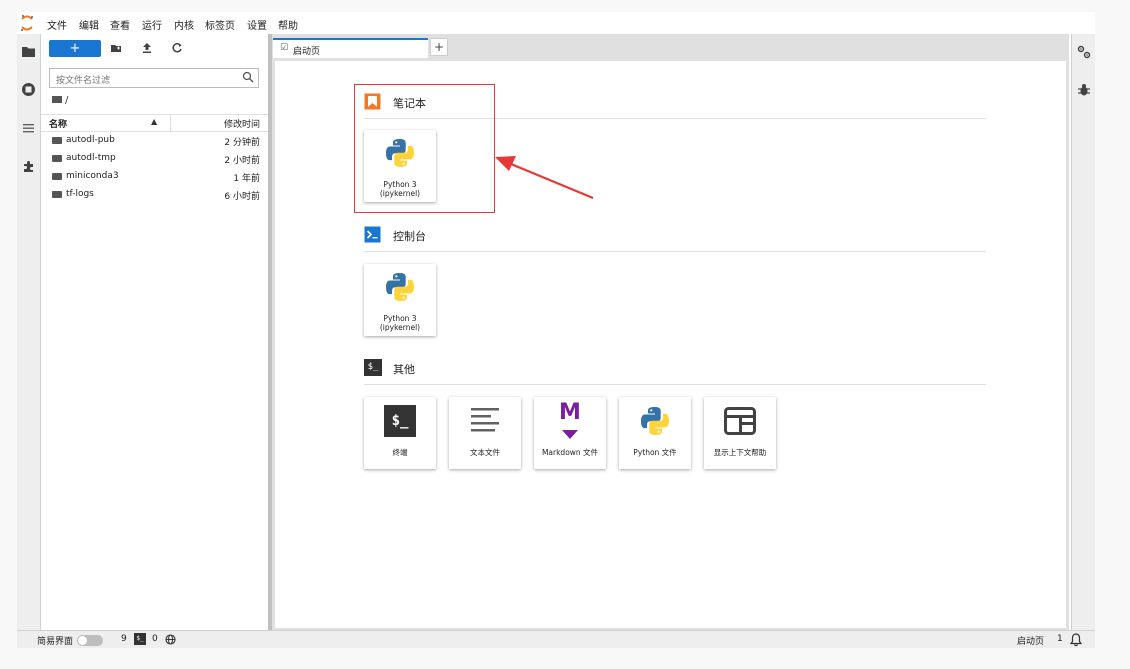 The width and height of the screenshot is (1130, 669). I want to click on terminal-icon: $_, so click(400, 421).